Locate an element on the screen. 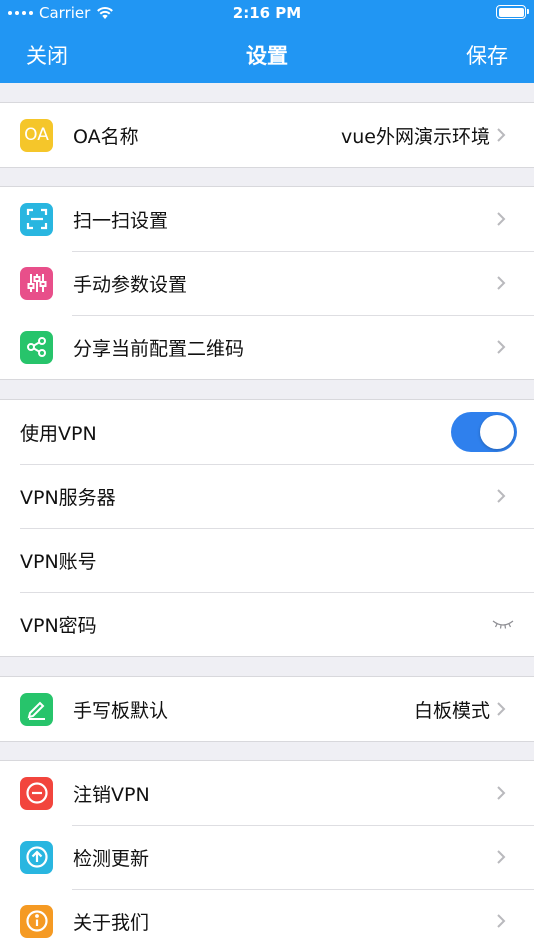  use-vpn-toggle is located at coordinates (484, 432).